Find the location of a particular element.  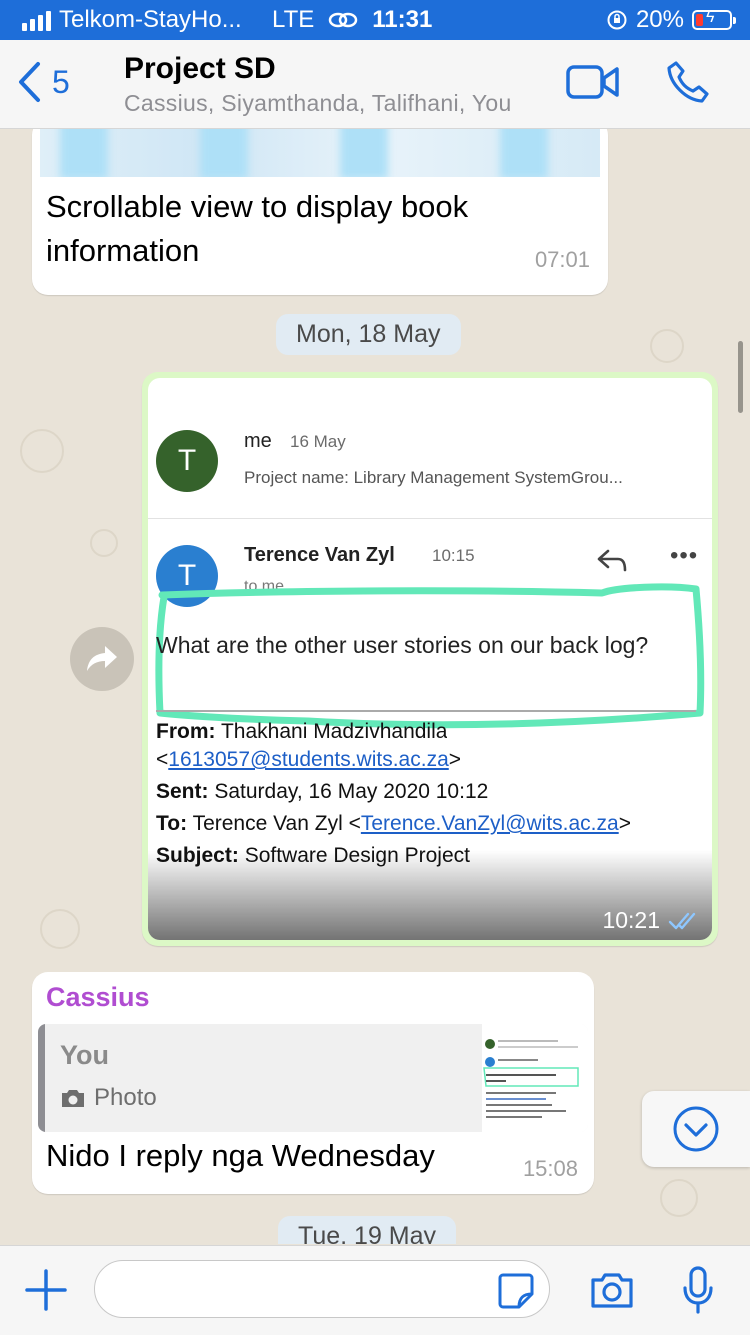

voice-note-button is located at coordinates (698, 1292).